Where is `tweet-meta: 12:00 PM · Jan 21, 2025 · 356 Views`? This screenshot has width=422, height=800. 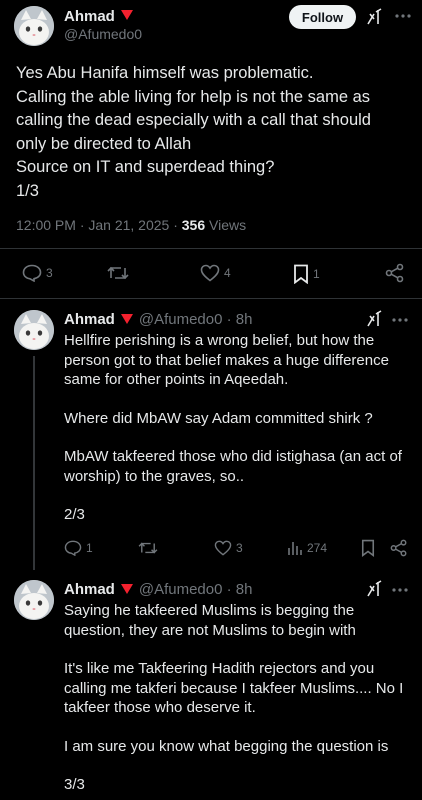 tweet-meta: 12:00 PM · Jan 21, 2025 · 356 Views is located at coordinates (131, 225).